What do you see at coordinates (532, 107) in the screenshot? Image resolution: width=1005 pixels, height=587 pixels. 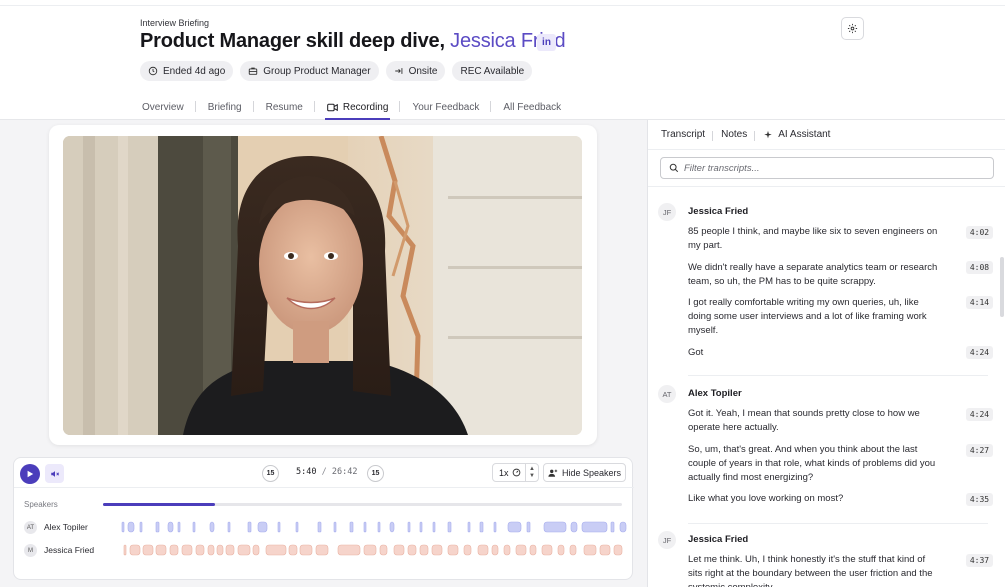 I see `tab-all-feedback: All Feedback` at bounding box center [532, 107].